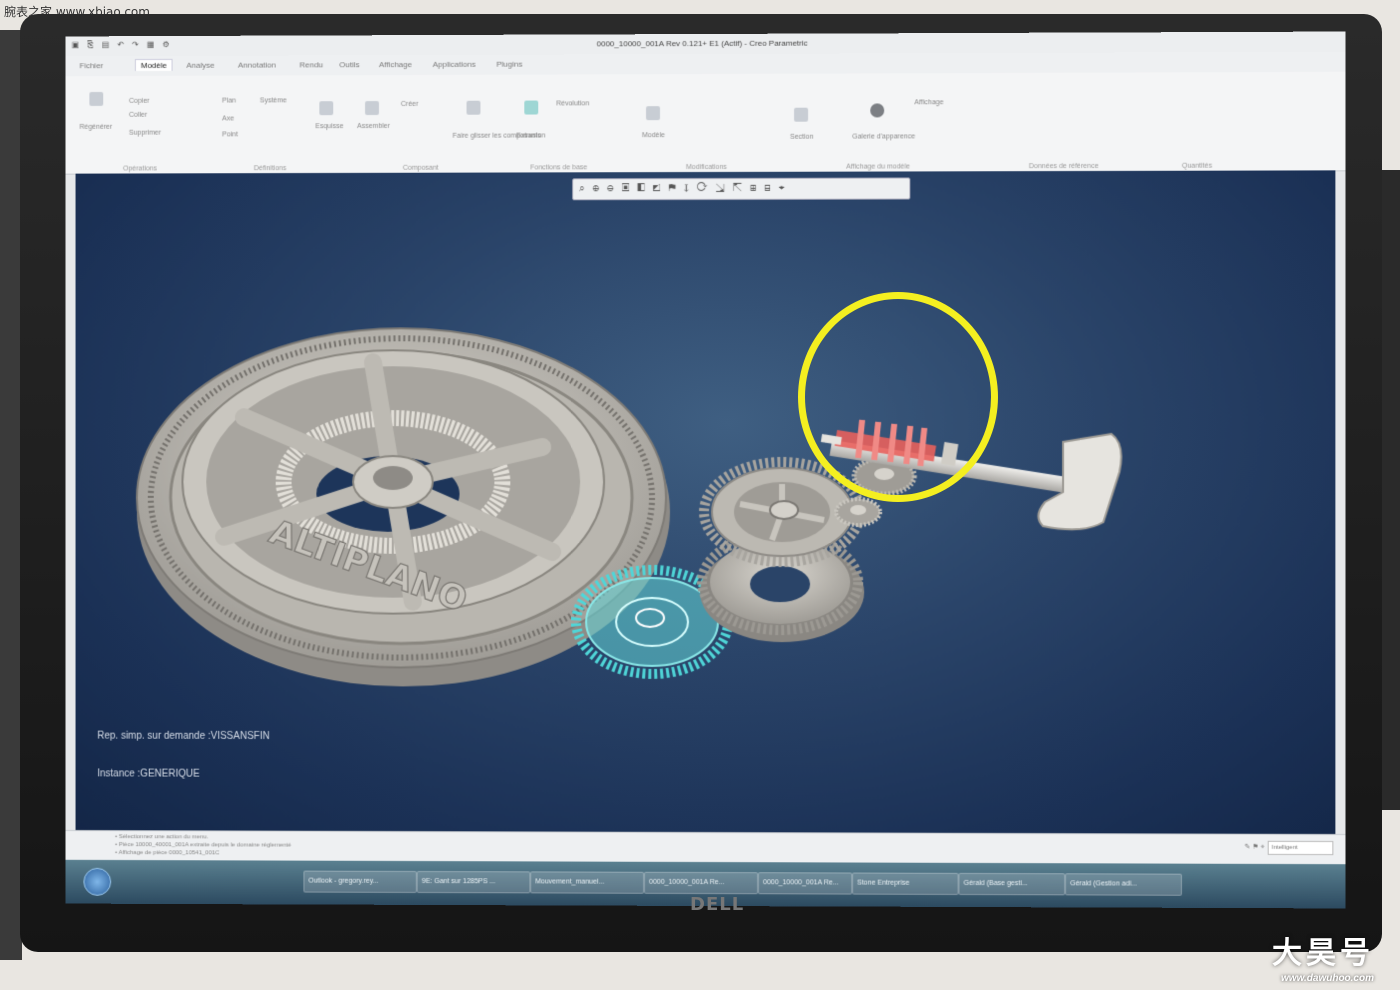  What do you see at coordinates (801, 137) in the screenshot?
I see `section-button: Section` at bounding box center [801, 137].